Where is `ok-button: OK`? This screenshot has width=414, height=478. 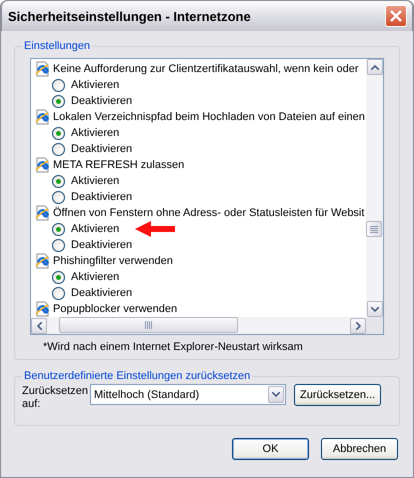 ok-button: OK is located at coordinates (270, 449).